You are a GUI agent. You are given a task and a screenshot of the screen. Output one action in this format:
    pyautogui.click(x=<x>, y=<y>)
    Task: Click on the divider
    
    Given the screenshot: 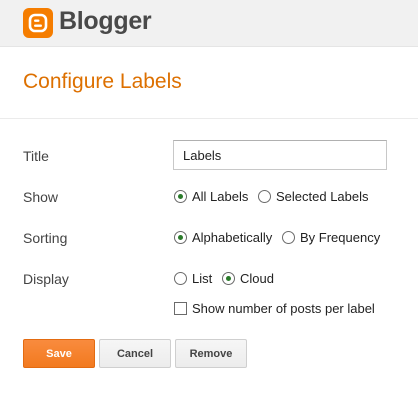 What is the action you would take?
    pyautogui.click(x=209, y=118)
    